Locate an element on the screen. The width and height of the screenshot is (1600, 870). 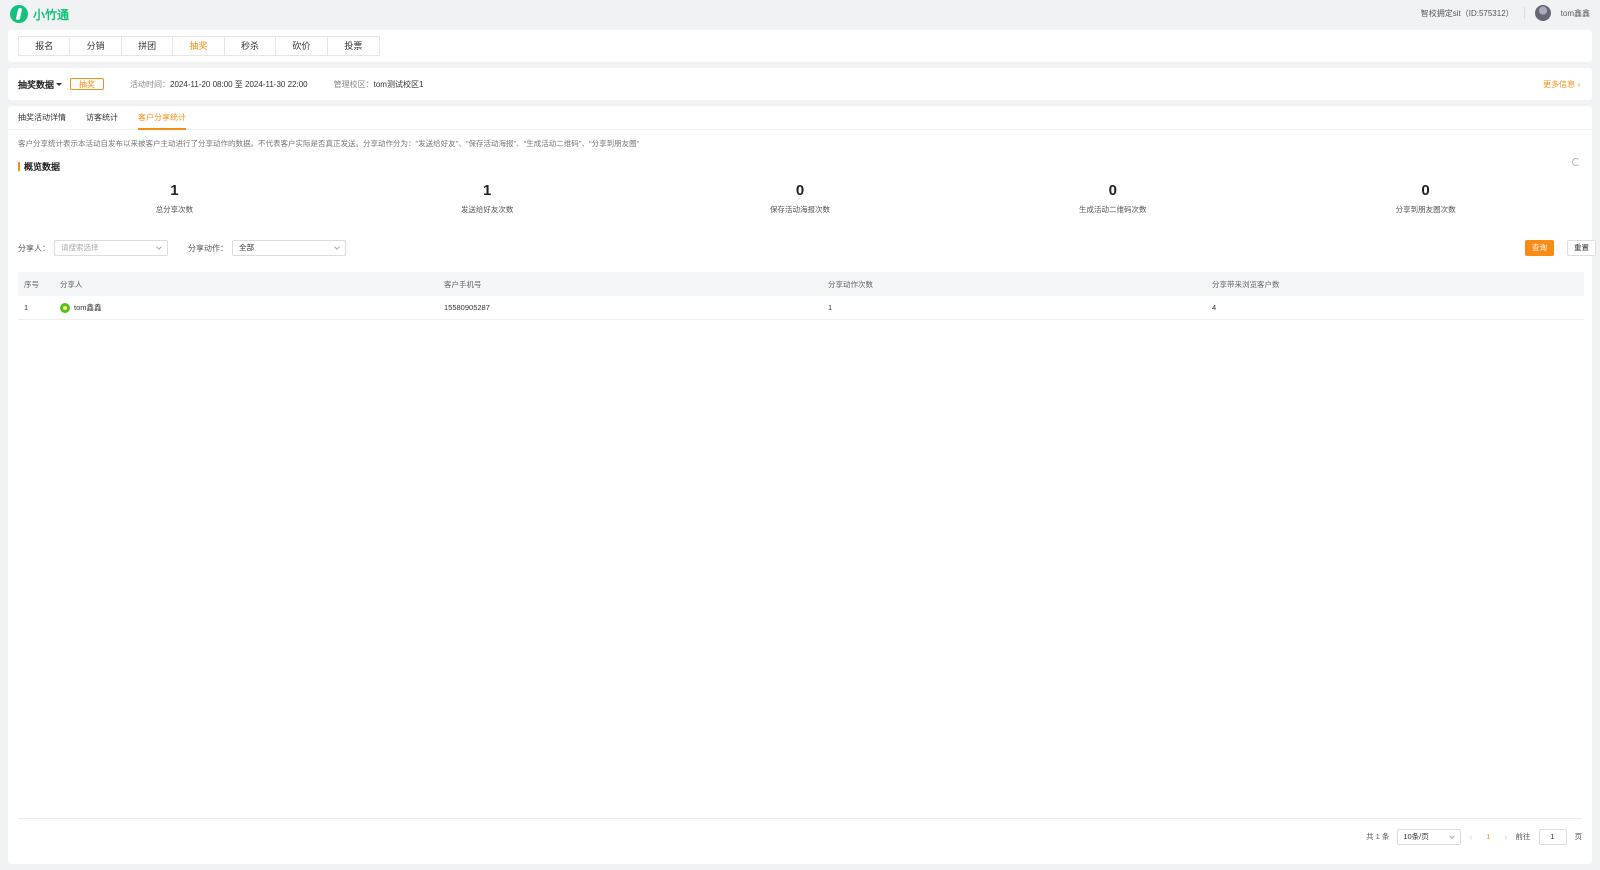
tab-signup: 报名 is located at coordinates (45, 46).